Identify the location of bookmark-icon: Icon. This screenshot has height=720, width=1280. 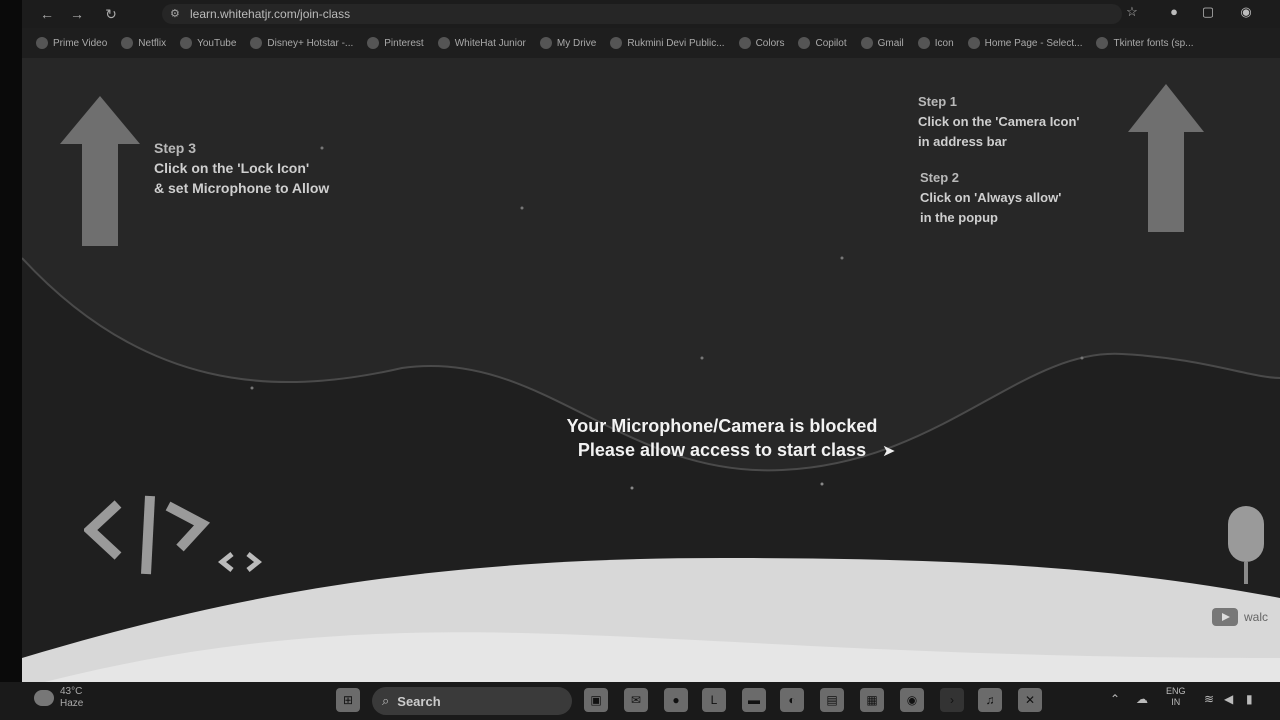
(935, 43).